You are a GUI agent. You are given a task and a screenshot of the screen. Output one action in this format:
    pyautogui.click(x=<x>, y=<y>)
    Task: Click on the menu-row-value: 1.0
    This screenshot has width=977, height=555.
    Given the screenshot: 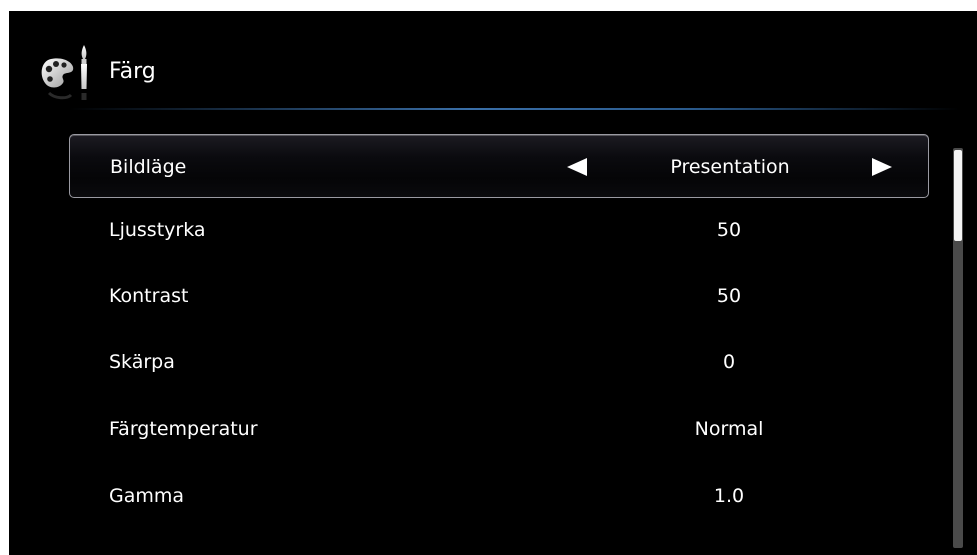 What is the action you would take?
    pyautogui.click(x=729, y=496)
    